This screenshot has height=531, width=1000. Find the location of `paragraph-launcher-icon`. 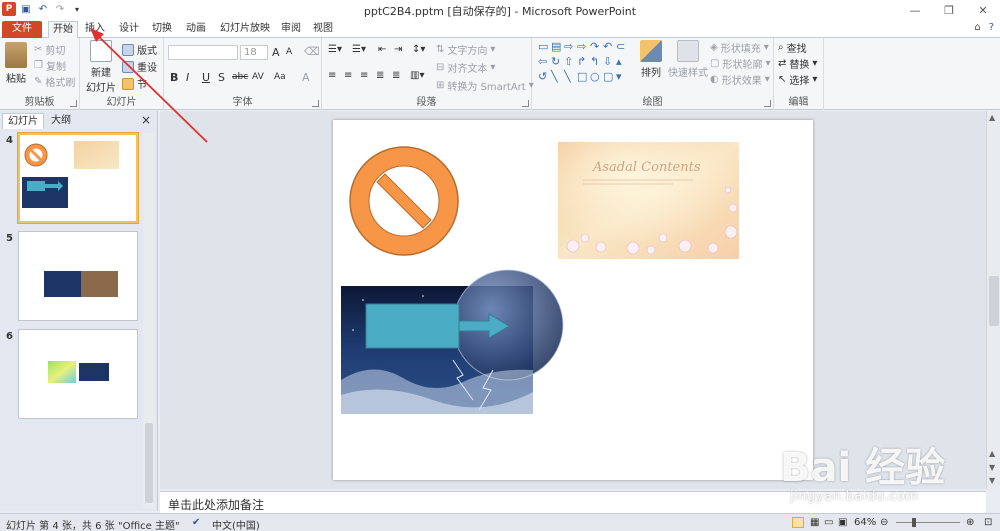

paragraph-launcher-icon is located at coordinates (525, 103).